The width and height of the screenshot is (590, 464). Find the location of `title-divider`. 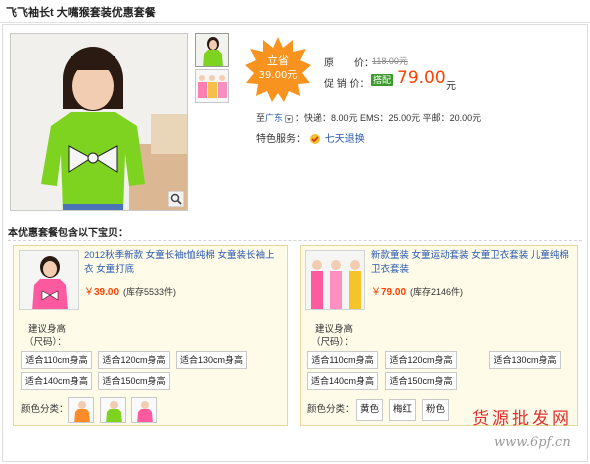

title-divider is located at coordinates (295, 22).